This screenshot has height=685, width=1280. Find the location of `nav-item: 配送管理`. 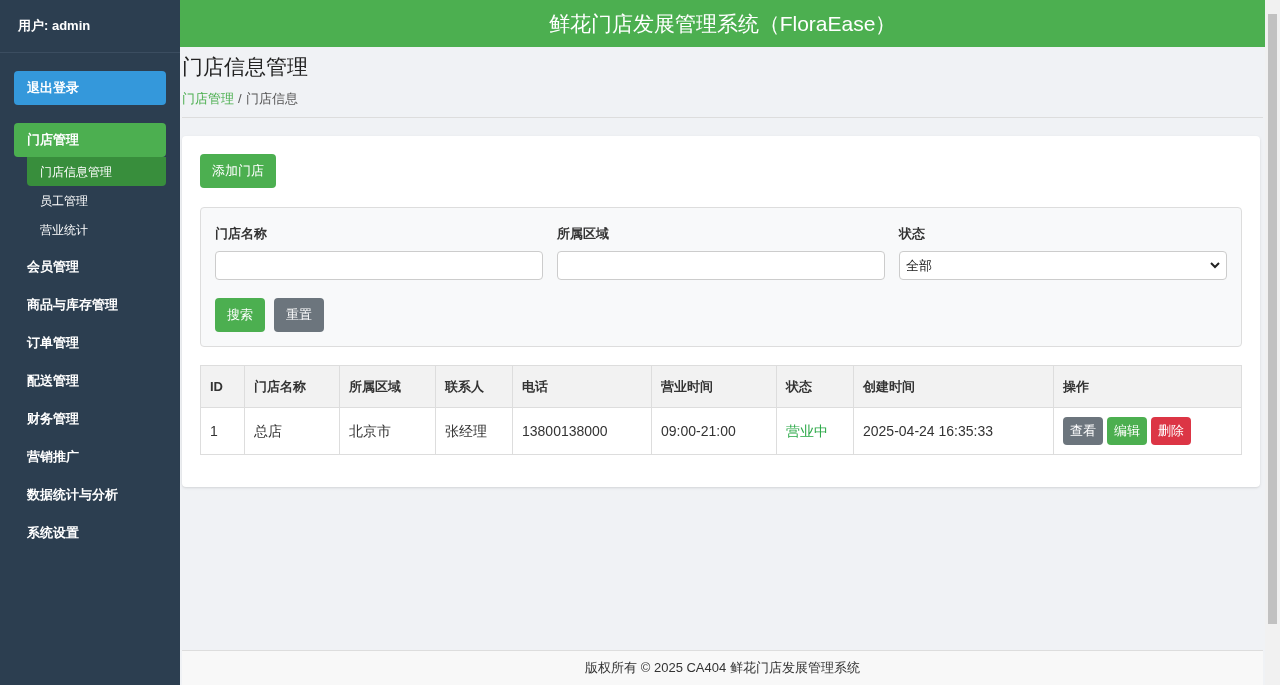

nav-item: 配送管理 is located at coordinates (90, 381).